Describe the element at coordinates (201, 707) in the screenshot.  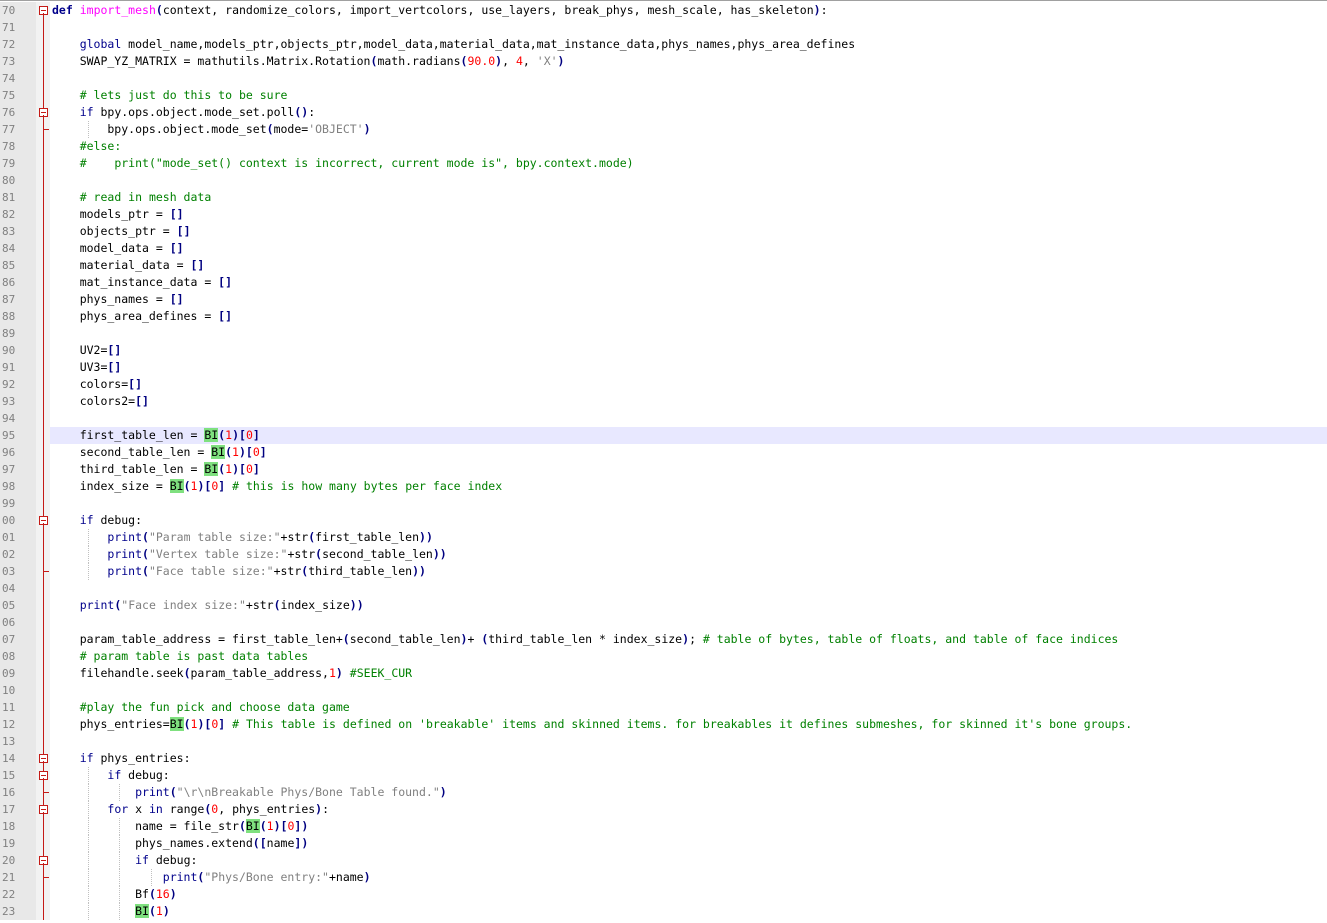
I see `code-text: #play the fun pick and choose data game` at that location.